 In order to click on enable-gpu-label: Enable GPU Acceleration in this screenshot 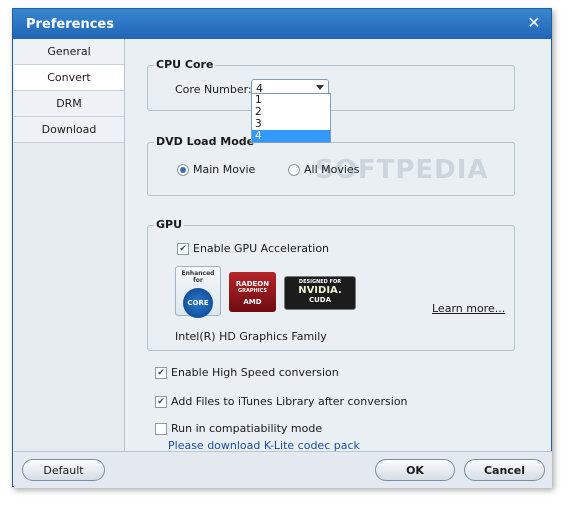, I will do `click(261, 248)`.